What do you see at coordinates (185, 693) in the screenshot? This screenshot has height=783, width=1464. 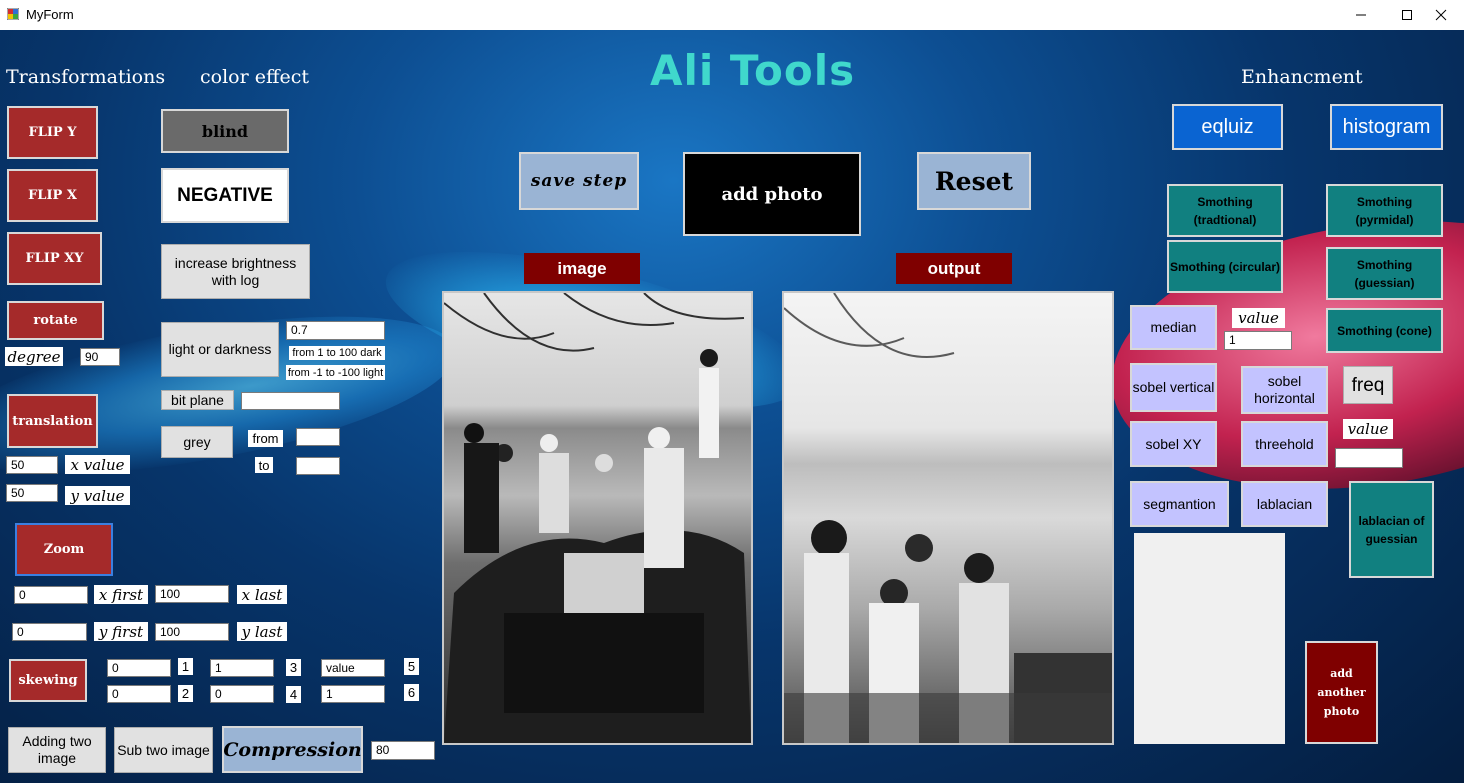 I see `skew-label-2: 2` at bounding box center [185, 693].